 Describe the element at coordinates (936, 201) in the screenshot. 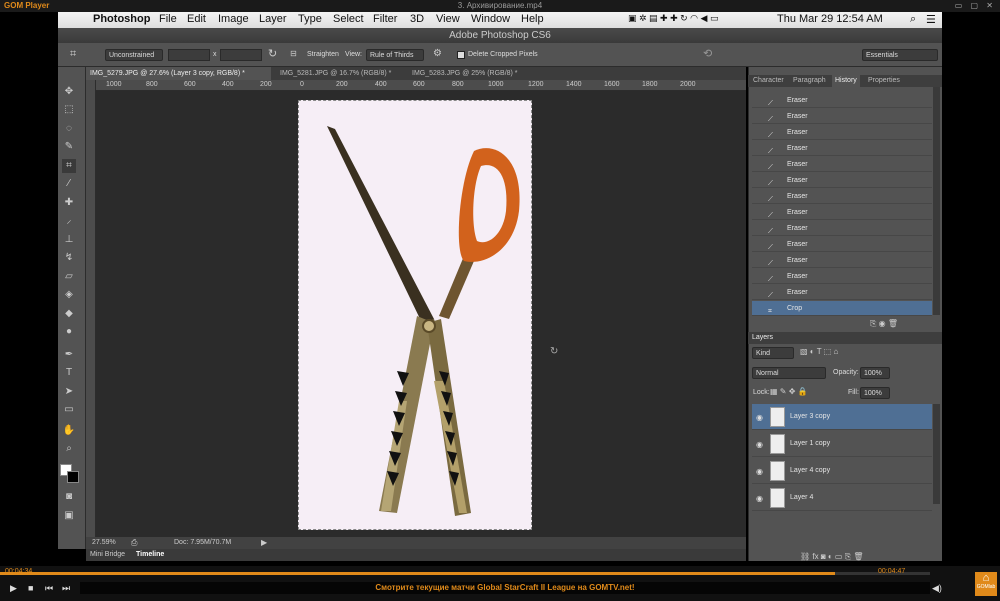

I see `history-scrollbar` at that location.